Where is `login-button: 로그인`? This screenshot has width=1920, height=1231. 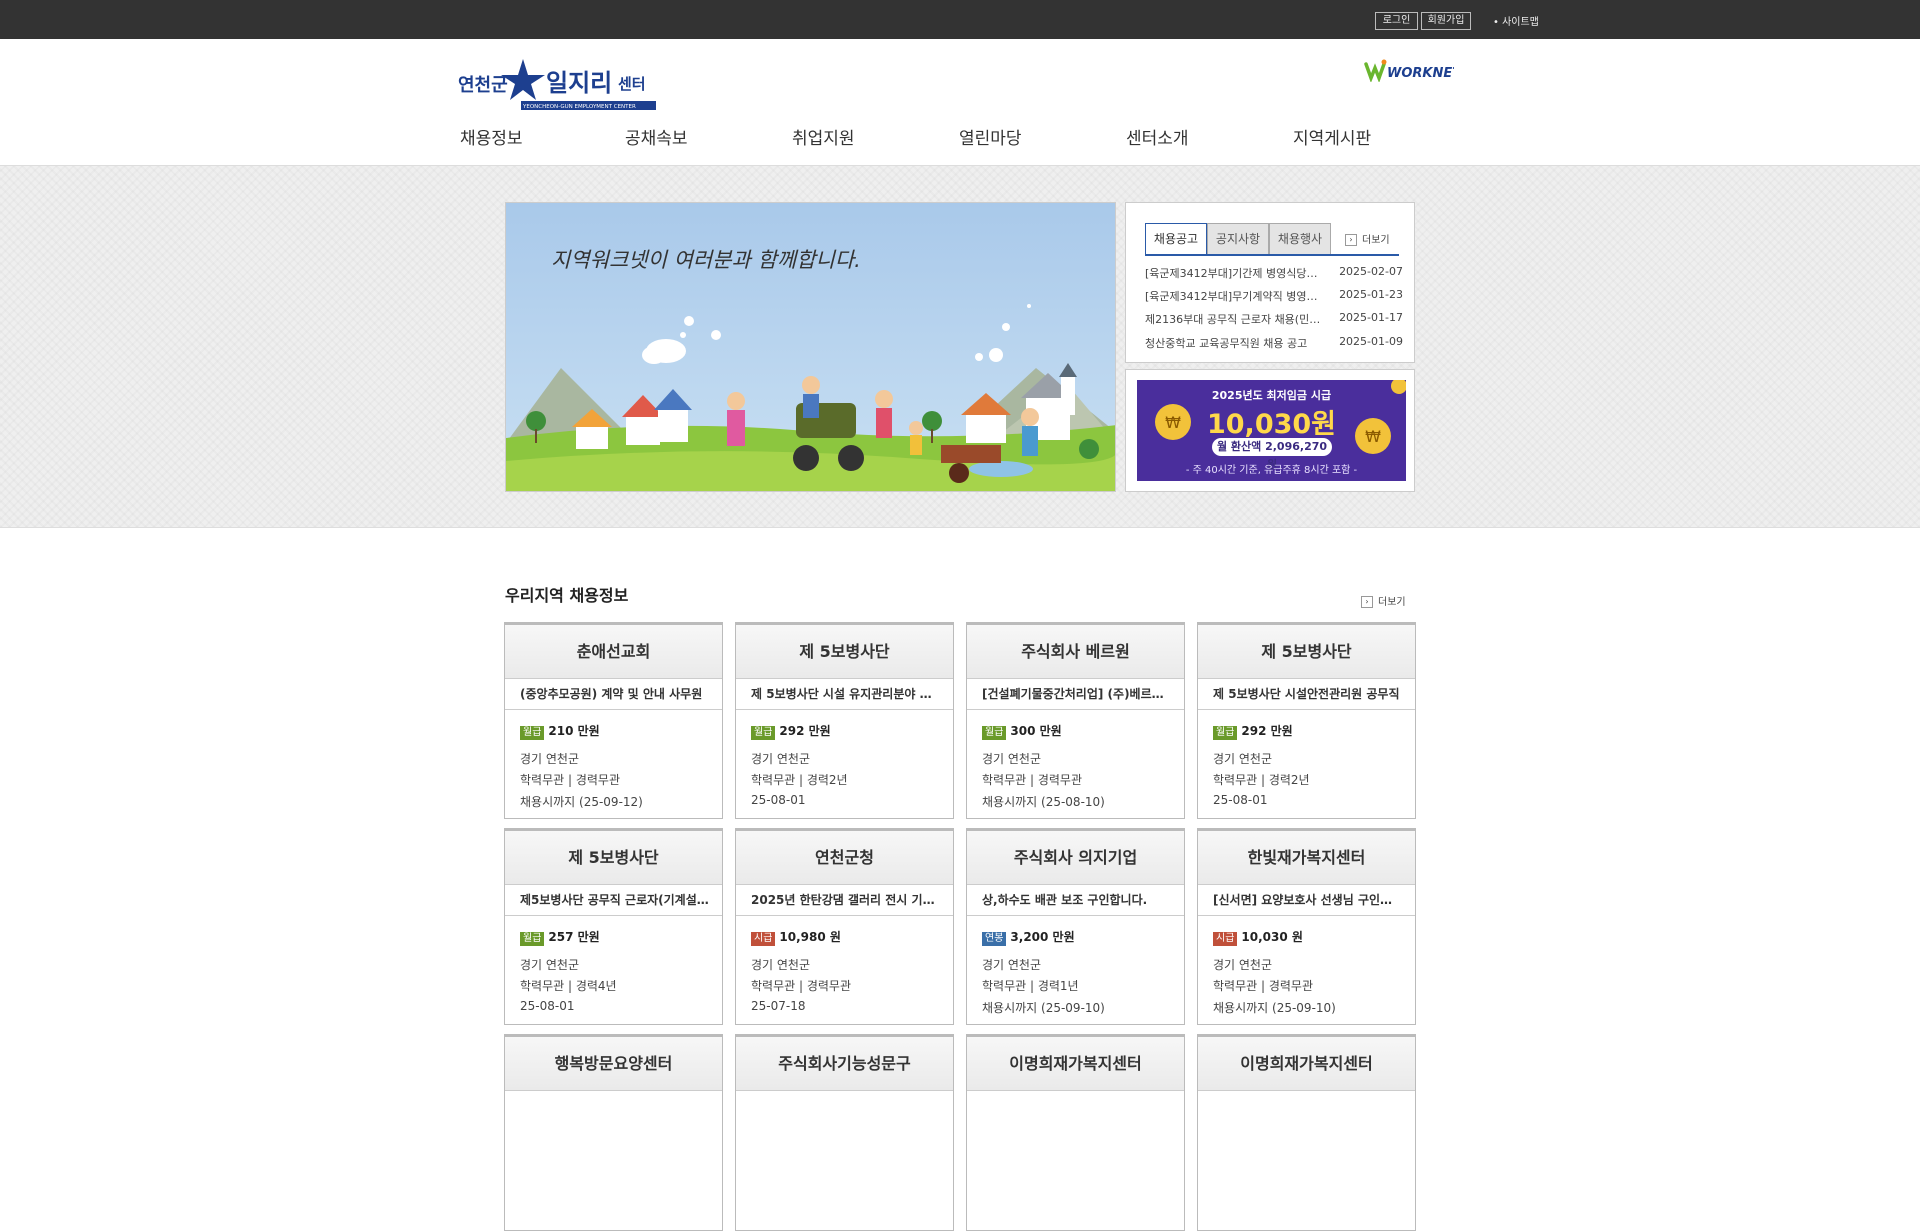
login-button: 로그인 is located at coordinates (1396, 21).